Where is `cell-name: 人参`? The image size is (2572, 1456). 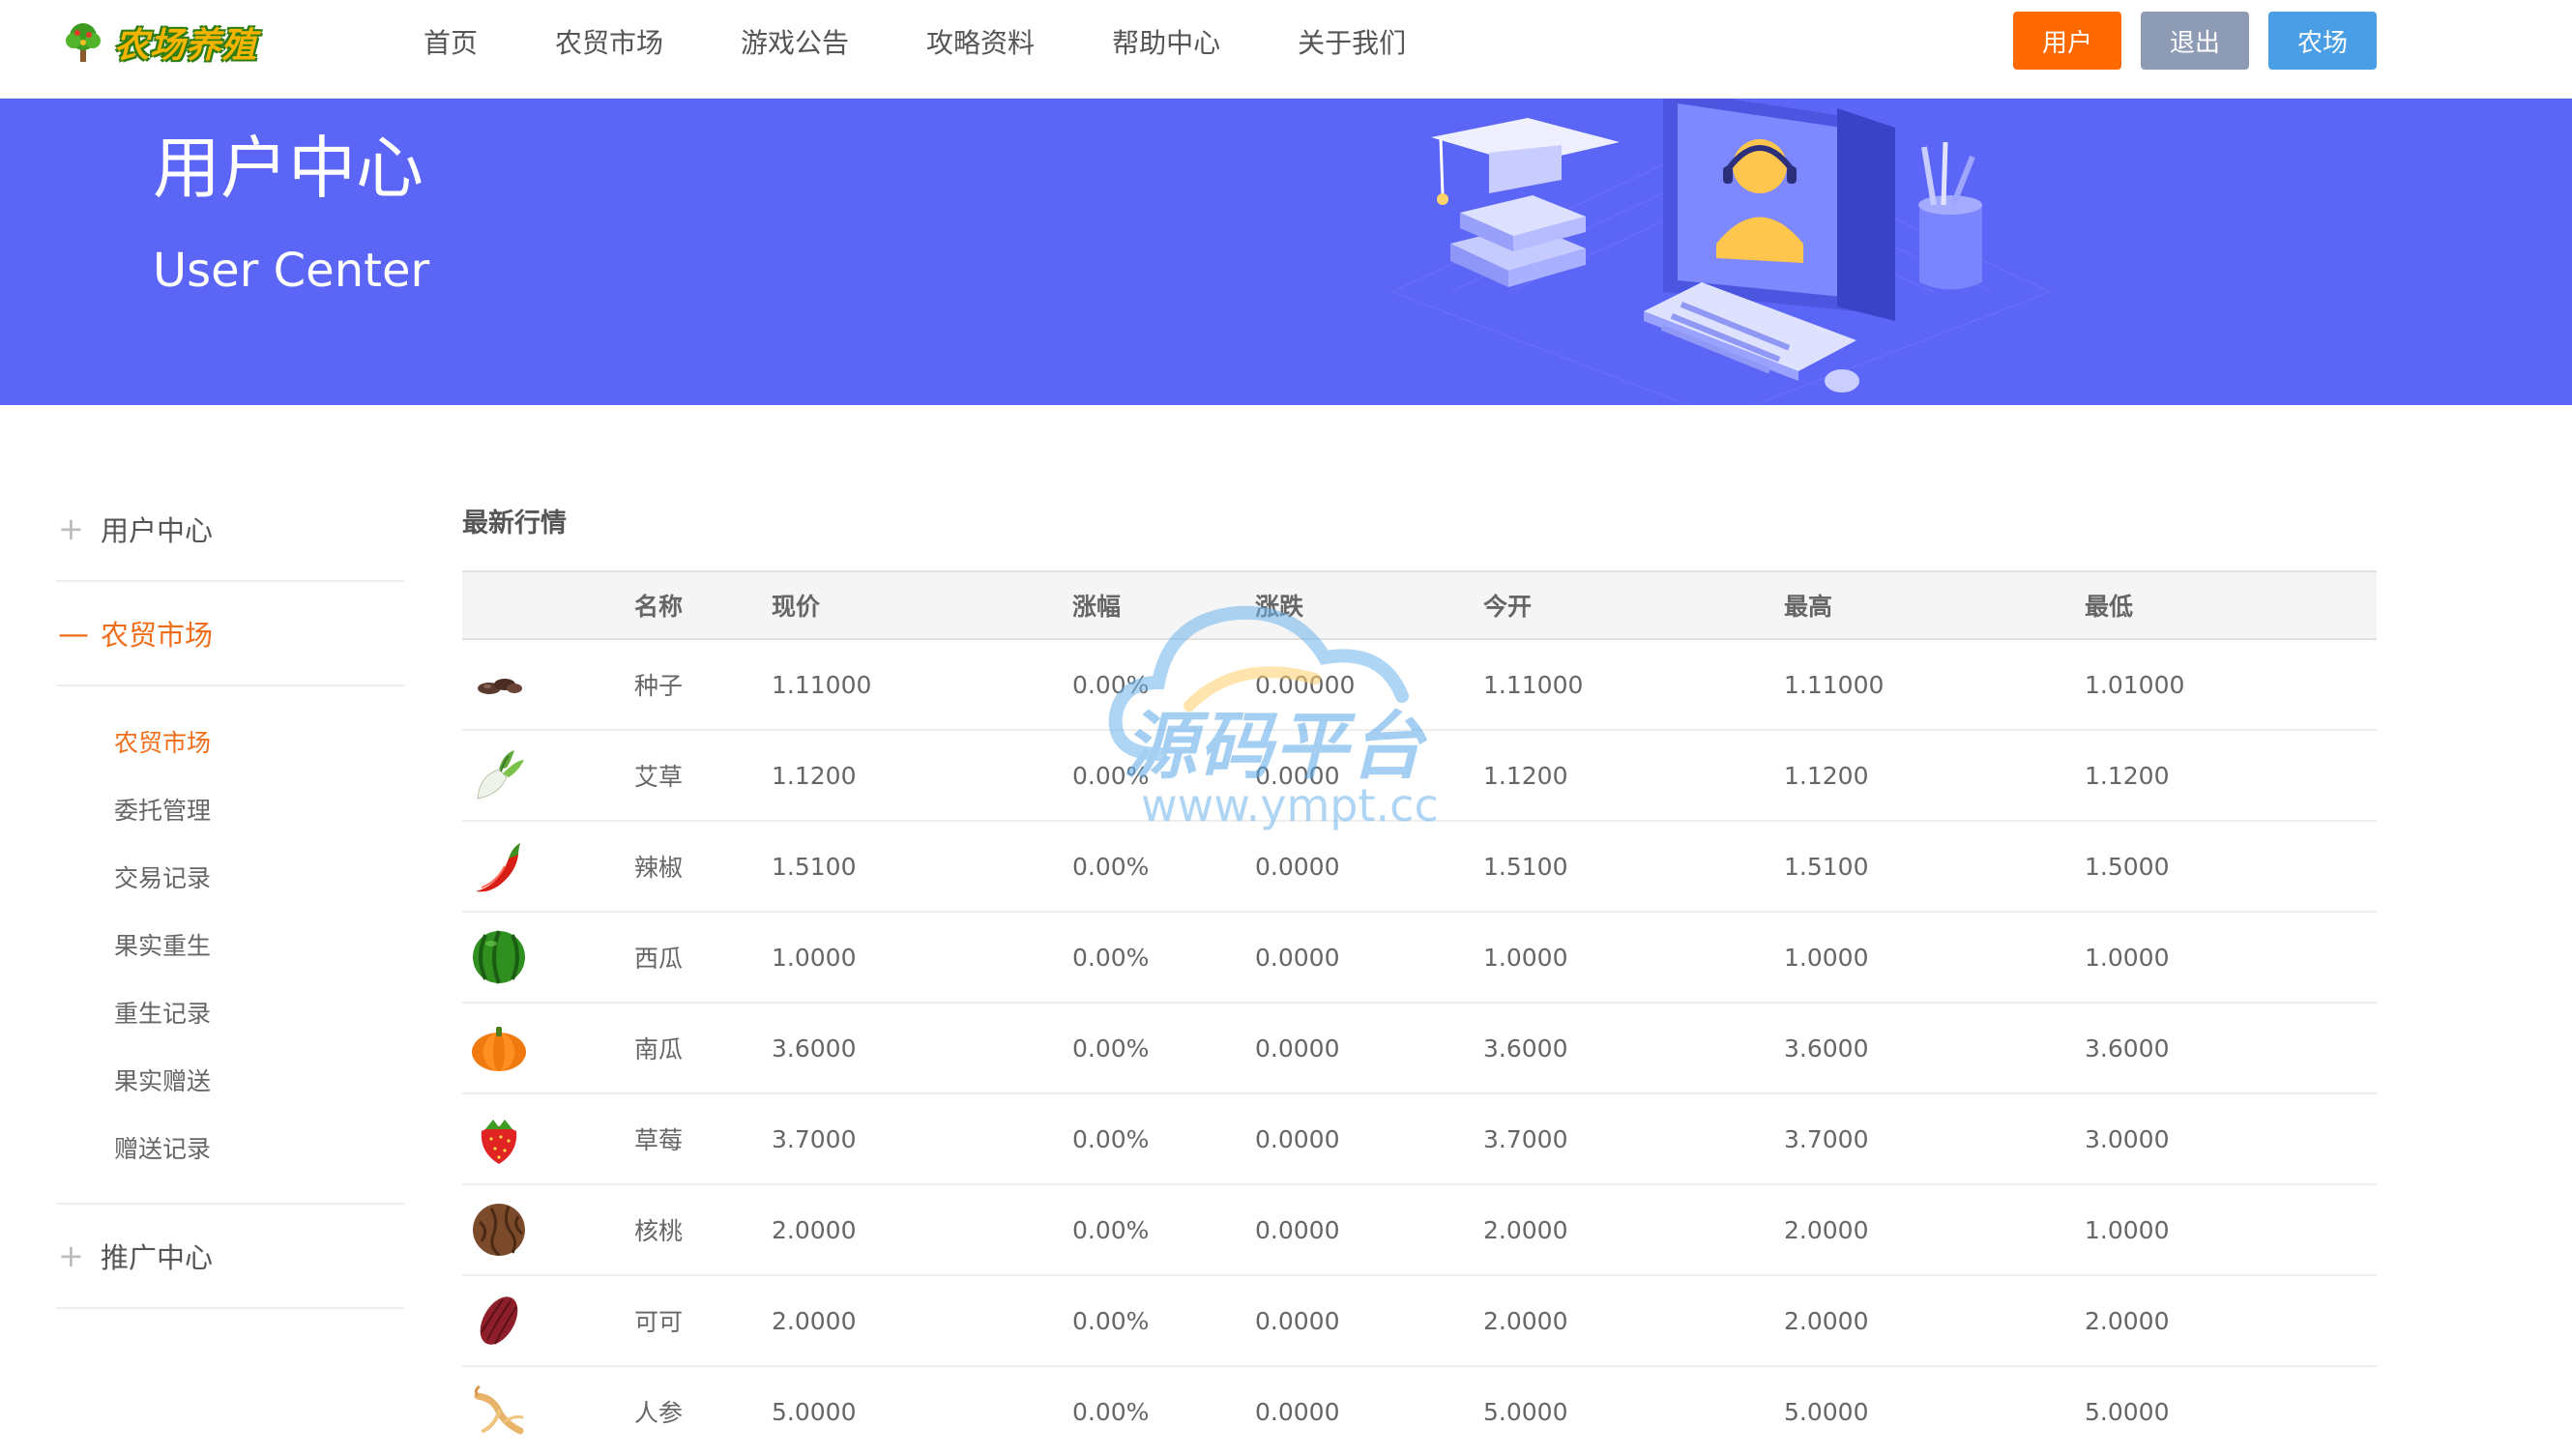 cell-name: 人参 is located at coordinates (703, 1411).